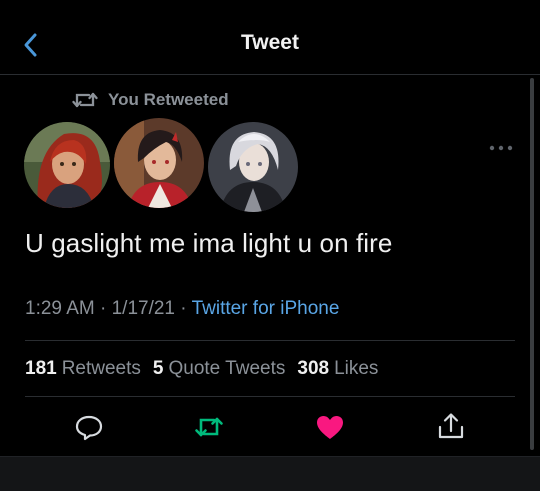 The height and width of the screenshot is (491, 540). I want to click on likes-count: 308, so click(313, 368).